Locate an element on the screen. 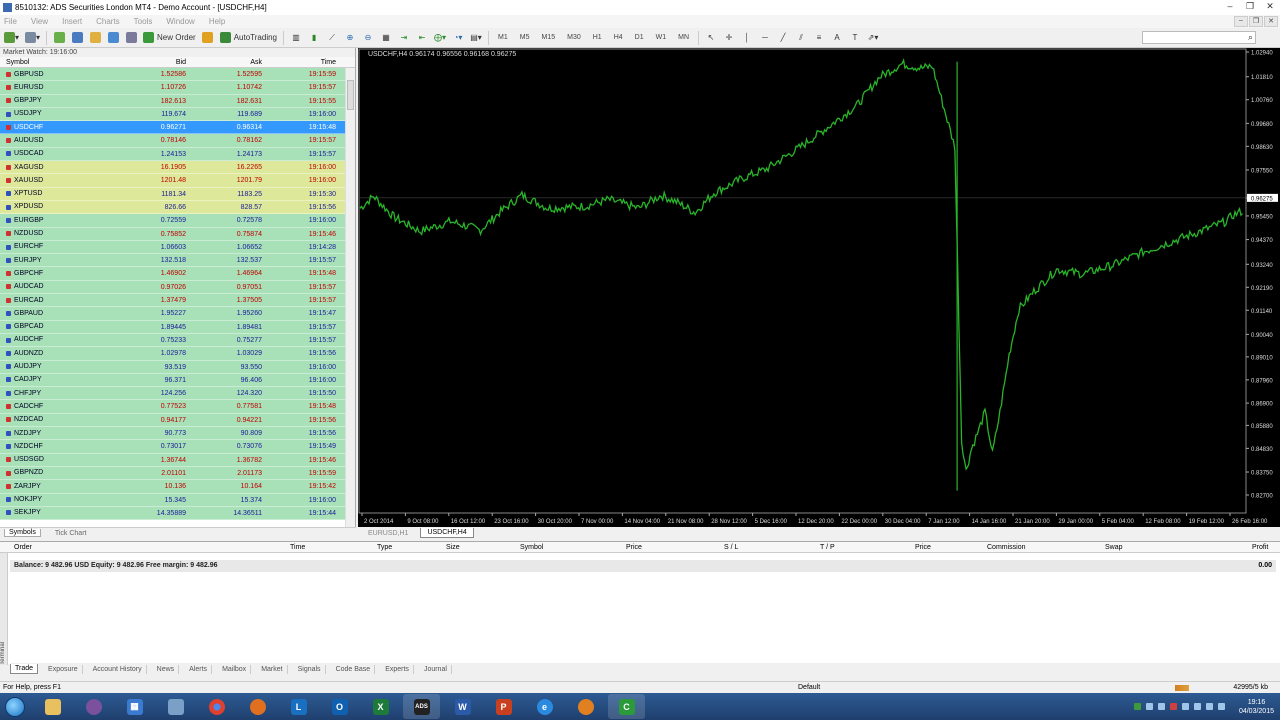  market-watch-row: AUDUSD 0.78146 0.78162 19:15:57 is located at coordinates (177, 141).